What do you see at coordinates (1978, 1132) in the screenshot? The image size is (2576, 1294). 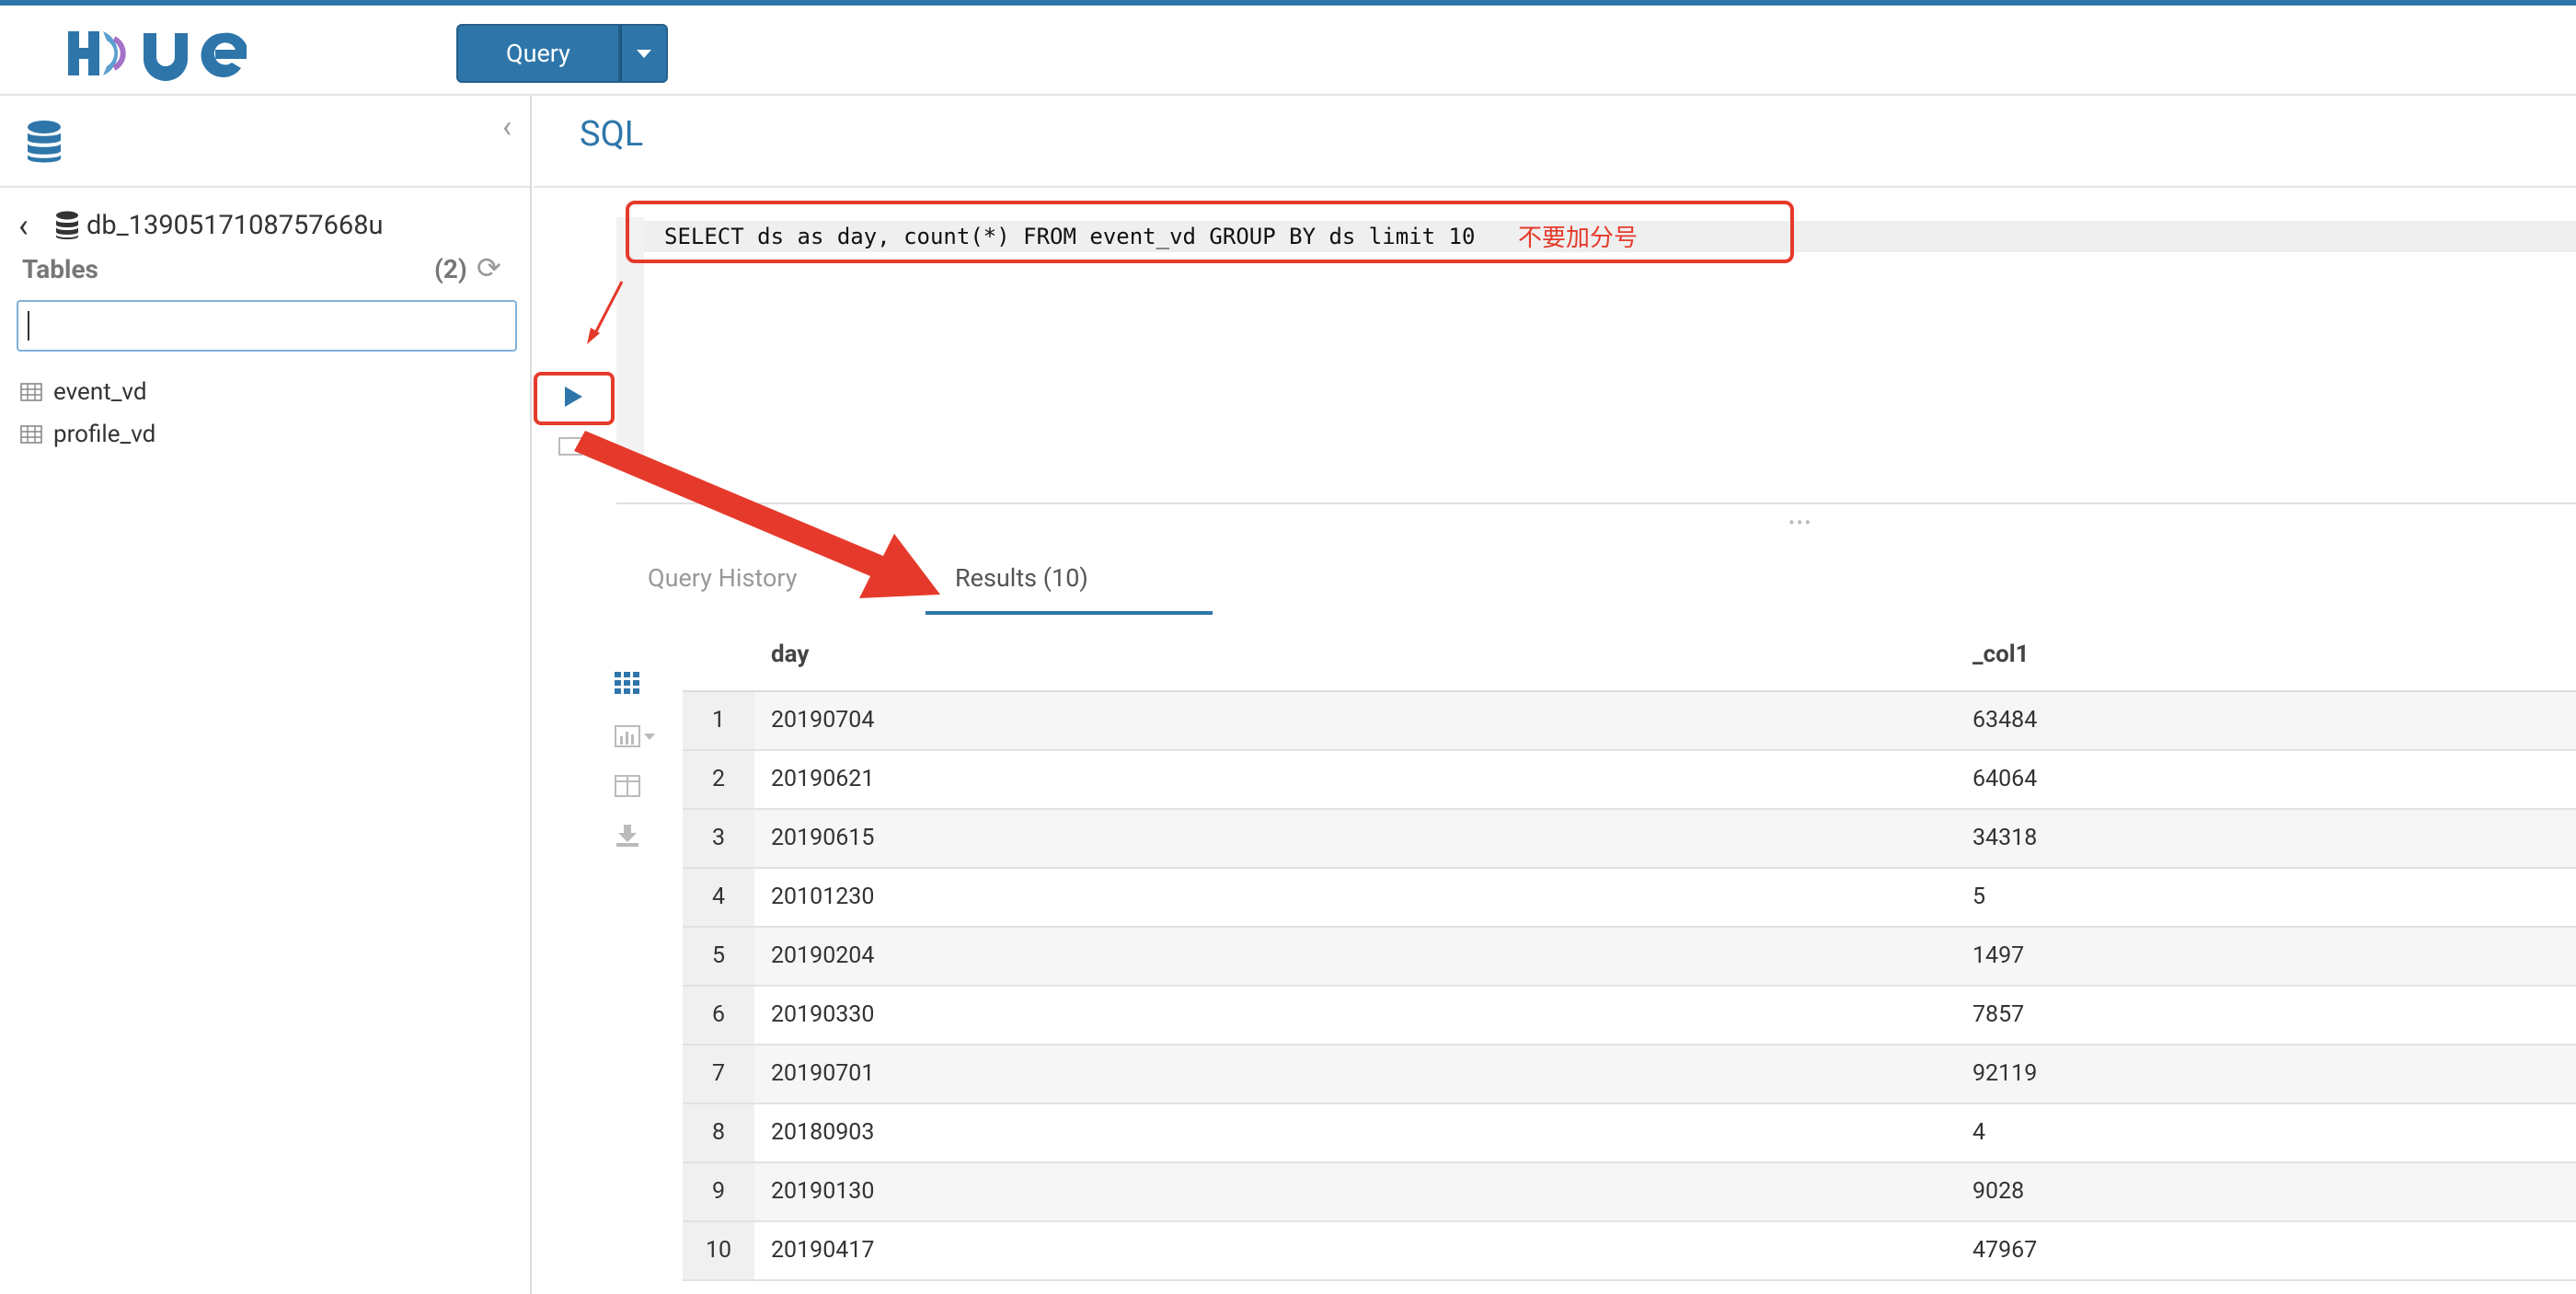 I see `cell-col1: 4` at bounding box center [1978, 1132].